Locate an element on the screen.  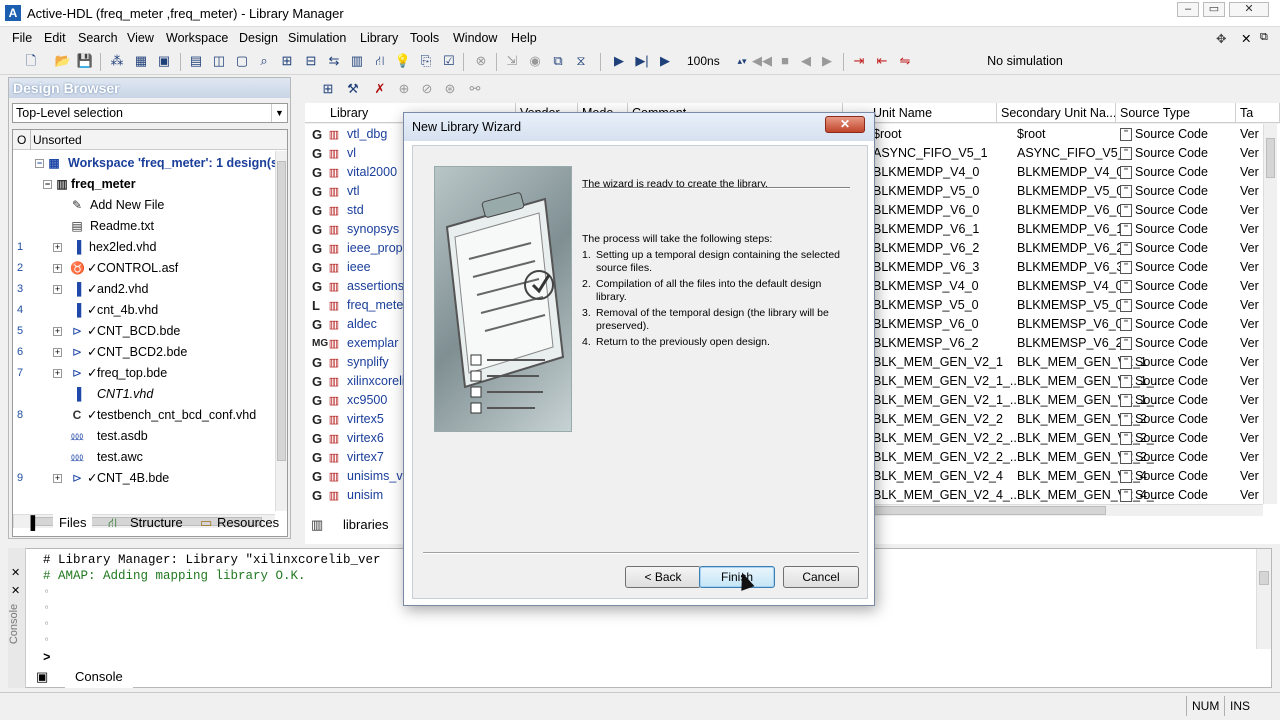
column-unsorted: Unsorted is located at coordinates (57, 140).